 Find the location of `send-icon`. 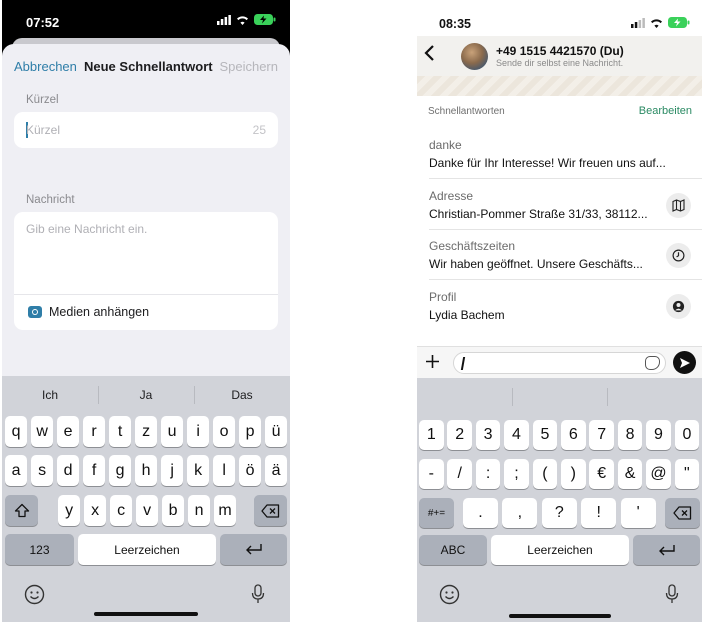

send-icon is located at coordinates (684, 362).